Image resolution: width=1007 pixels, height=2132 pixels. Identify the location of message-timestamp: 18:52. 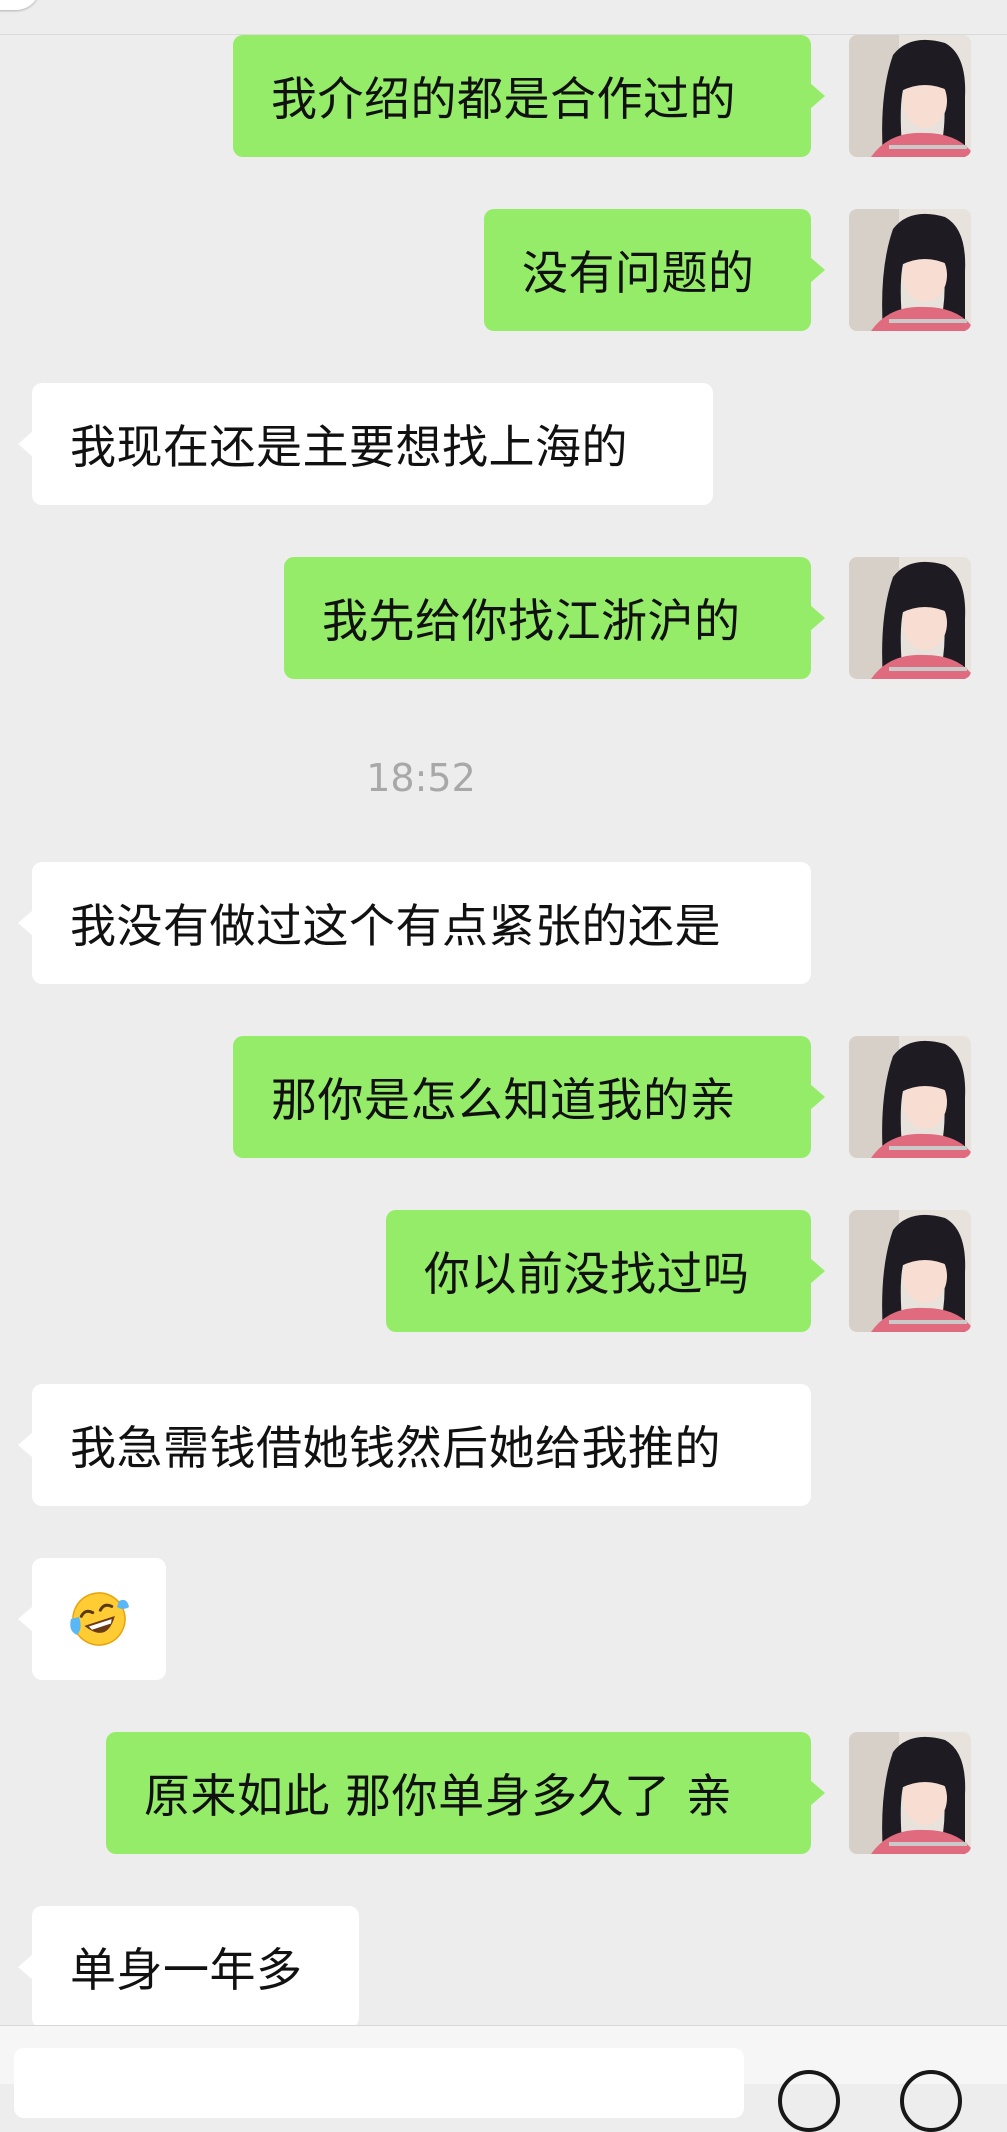
(421, 778).